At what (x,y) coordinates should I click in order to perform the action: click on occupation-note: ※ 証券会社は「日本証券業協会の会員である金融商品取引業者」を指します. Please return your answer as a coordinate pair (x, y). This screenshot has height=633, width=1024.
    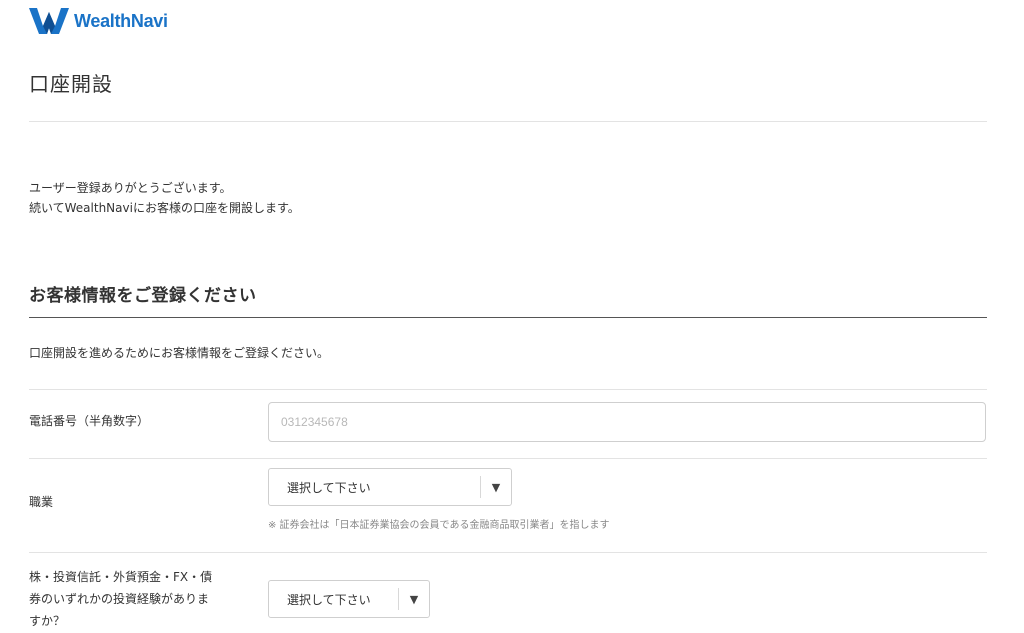
    Looking at the image, I should click on (439, 525).